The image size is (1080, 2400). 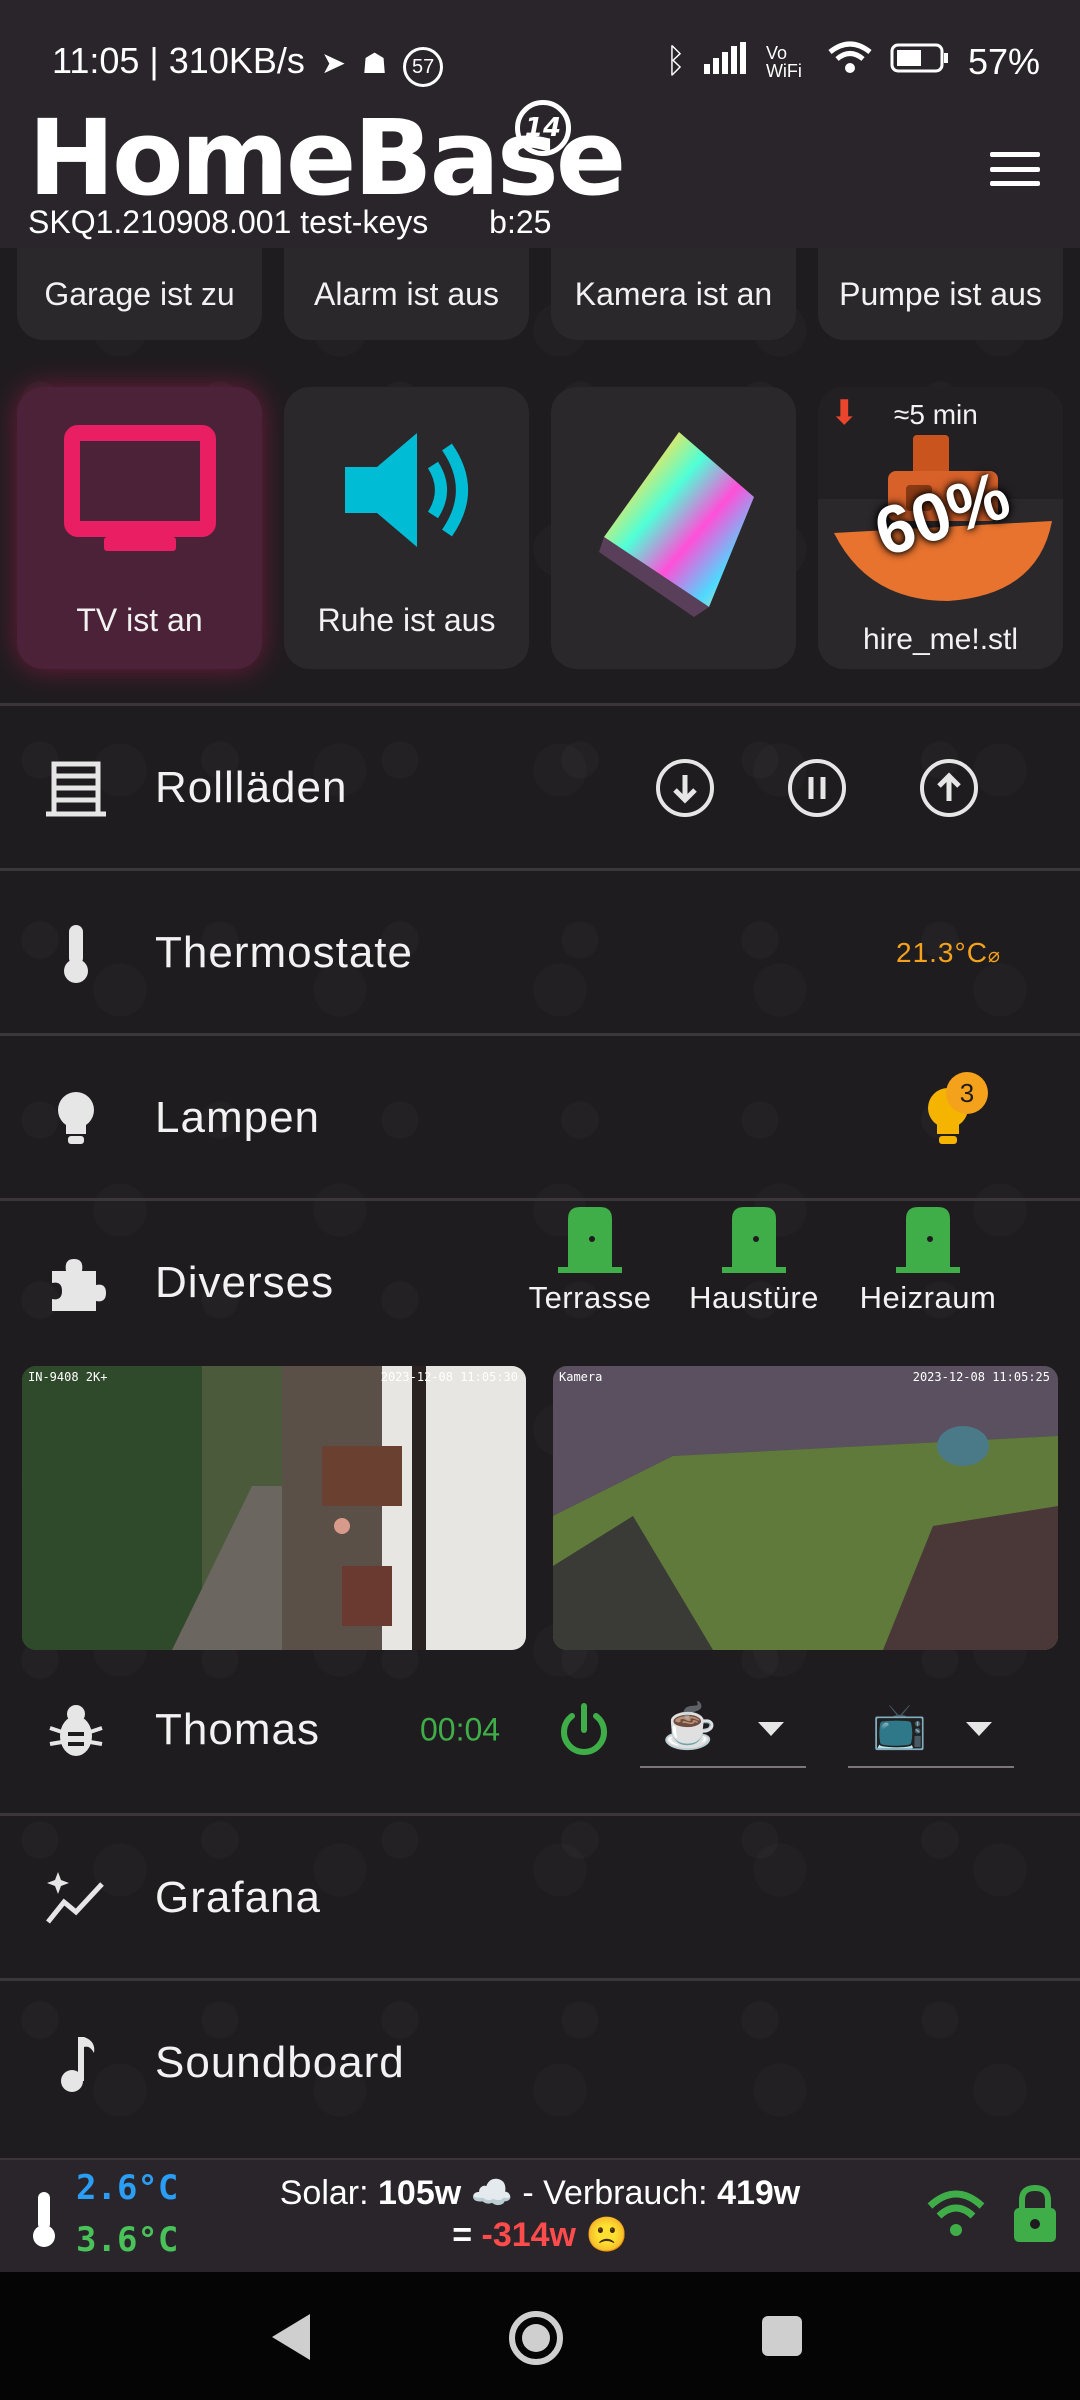 I want to click on status-time-speed: 11:05 | 310KB/s ➤ ☗ 57, so click(x=248, y=63).